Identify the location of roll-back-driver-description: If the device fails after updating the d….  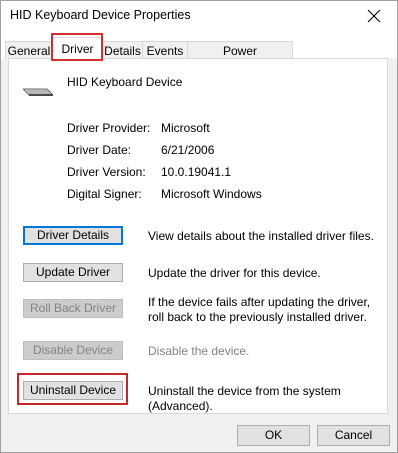
(259, 309).